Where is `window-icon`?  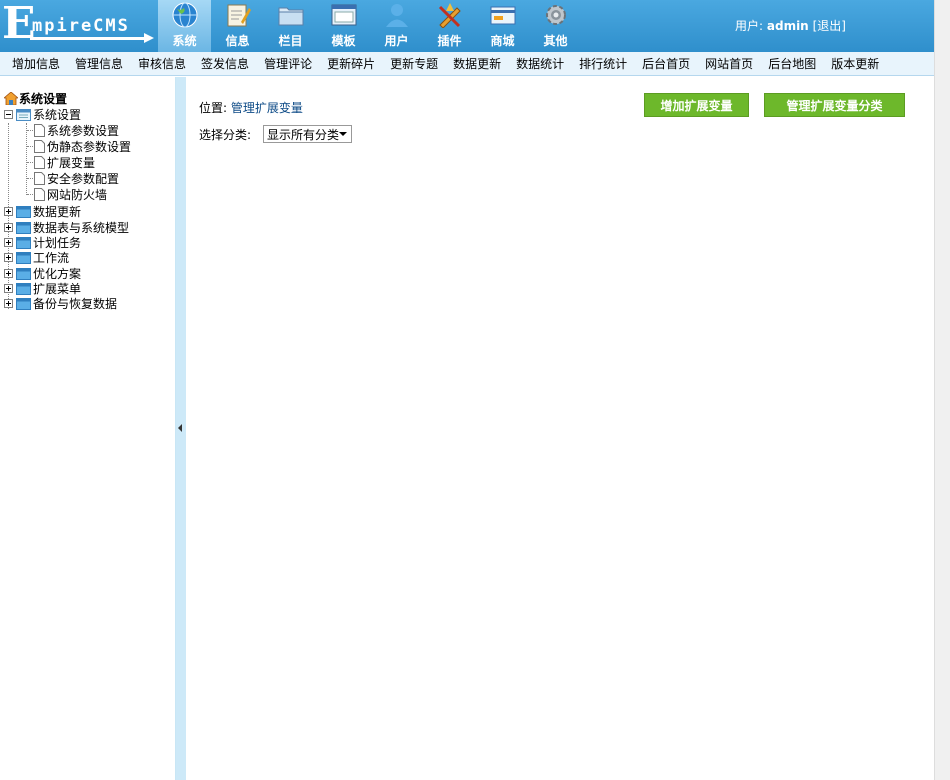 window-icon is located at coordinates (344, 15).